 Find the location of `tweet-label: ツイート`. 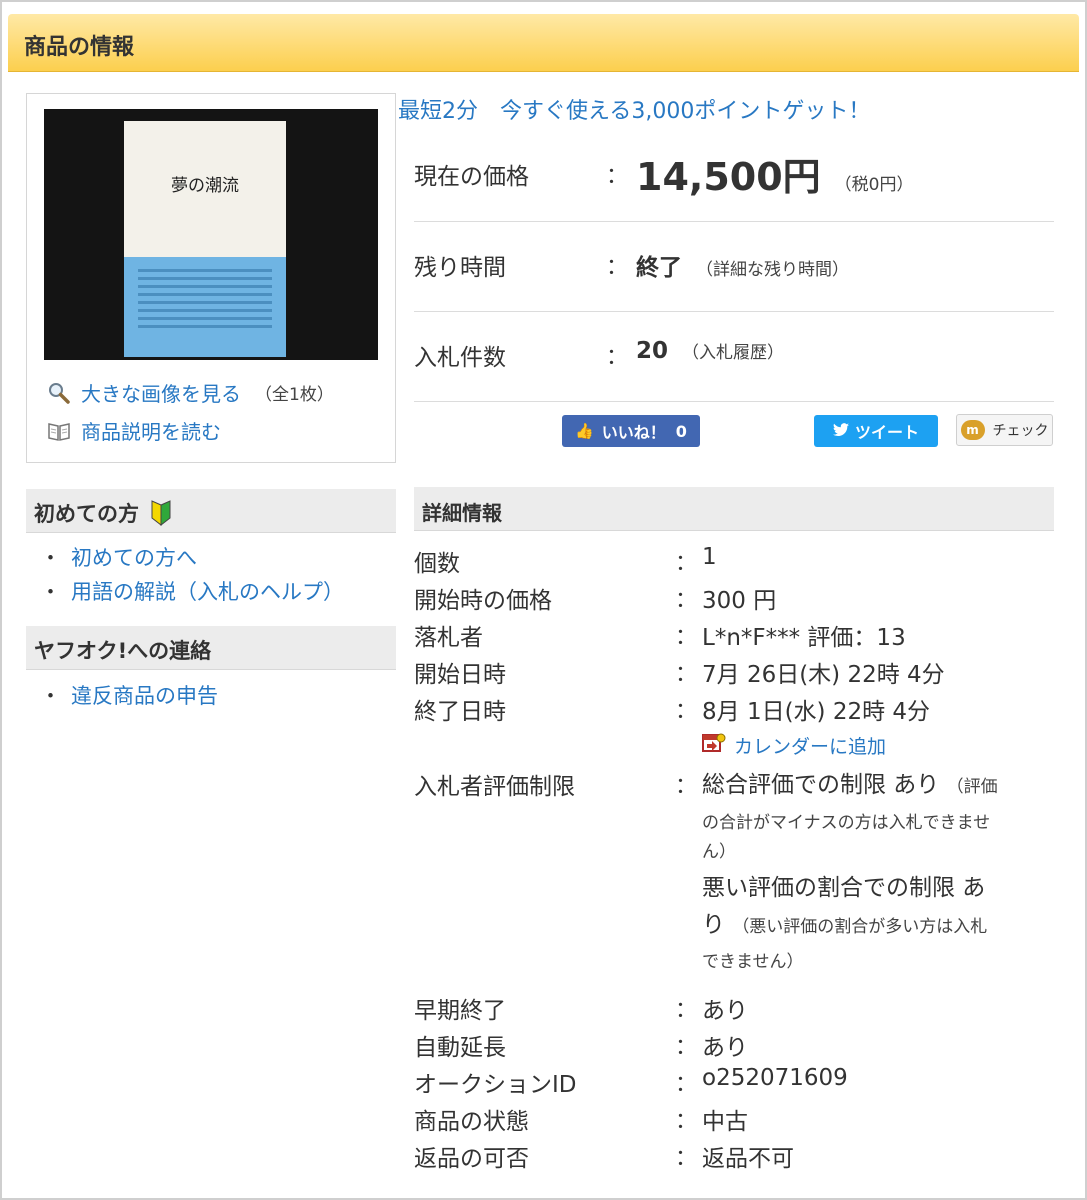

tweet-label: ツイート is located at coordinates (886, 432).